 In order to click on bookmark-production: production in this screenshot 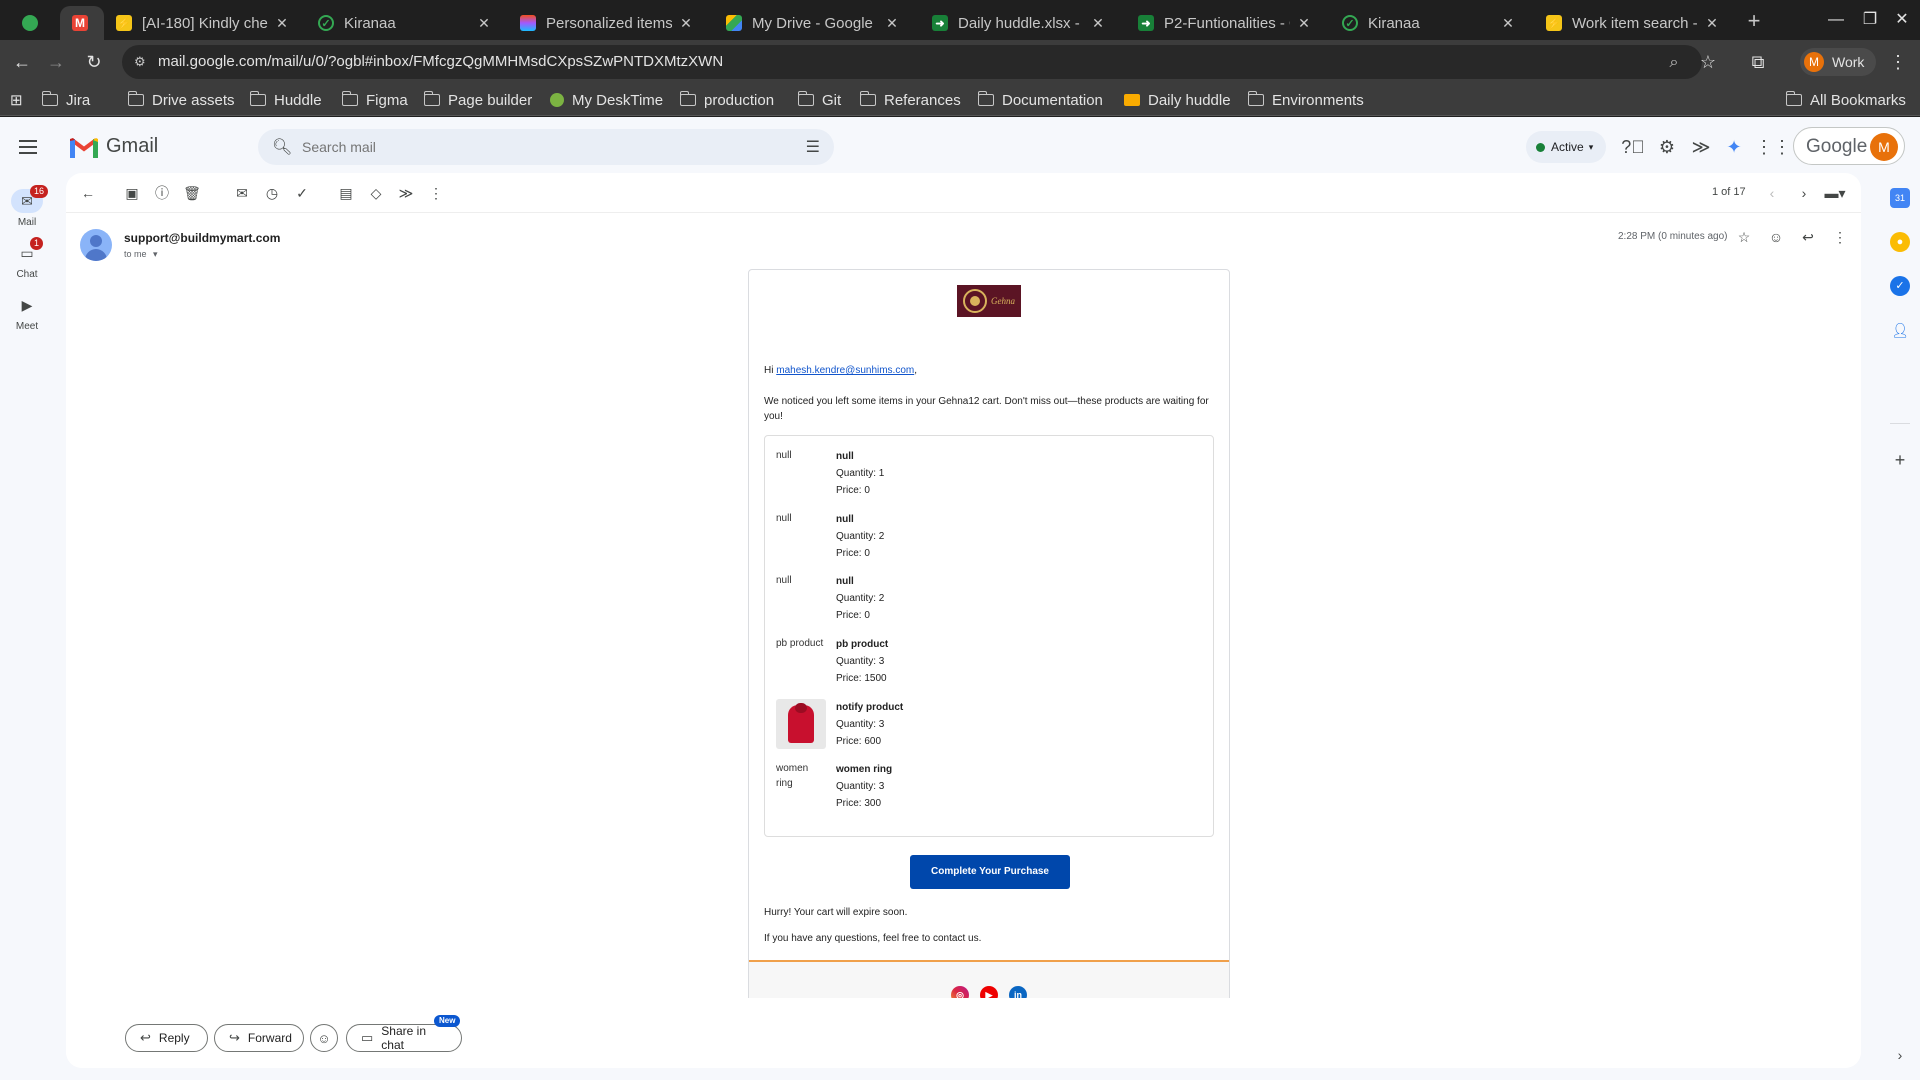, I will do `click(726, 100)`.